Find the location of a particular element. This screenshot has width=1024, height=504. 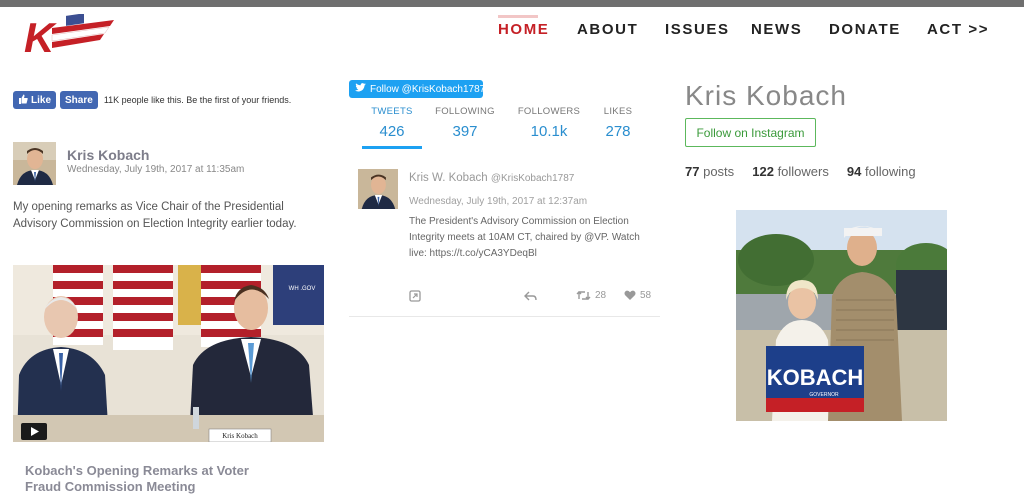

video-corner-logo: WH .GOV is located at coordinates (302, 289).